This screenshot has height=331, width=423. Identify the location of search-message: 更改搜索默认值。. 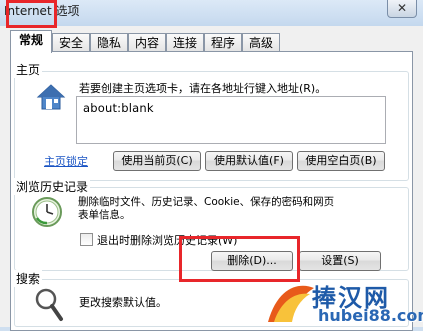
(123, 302).